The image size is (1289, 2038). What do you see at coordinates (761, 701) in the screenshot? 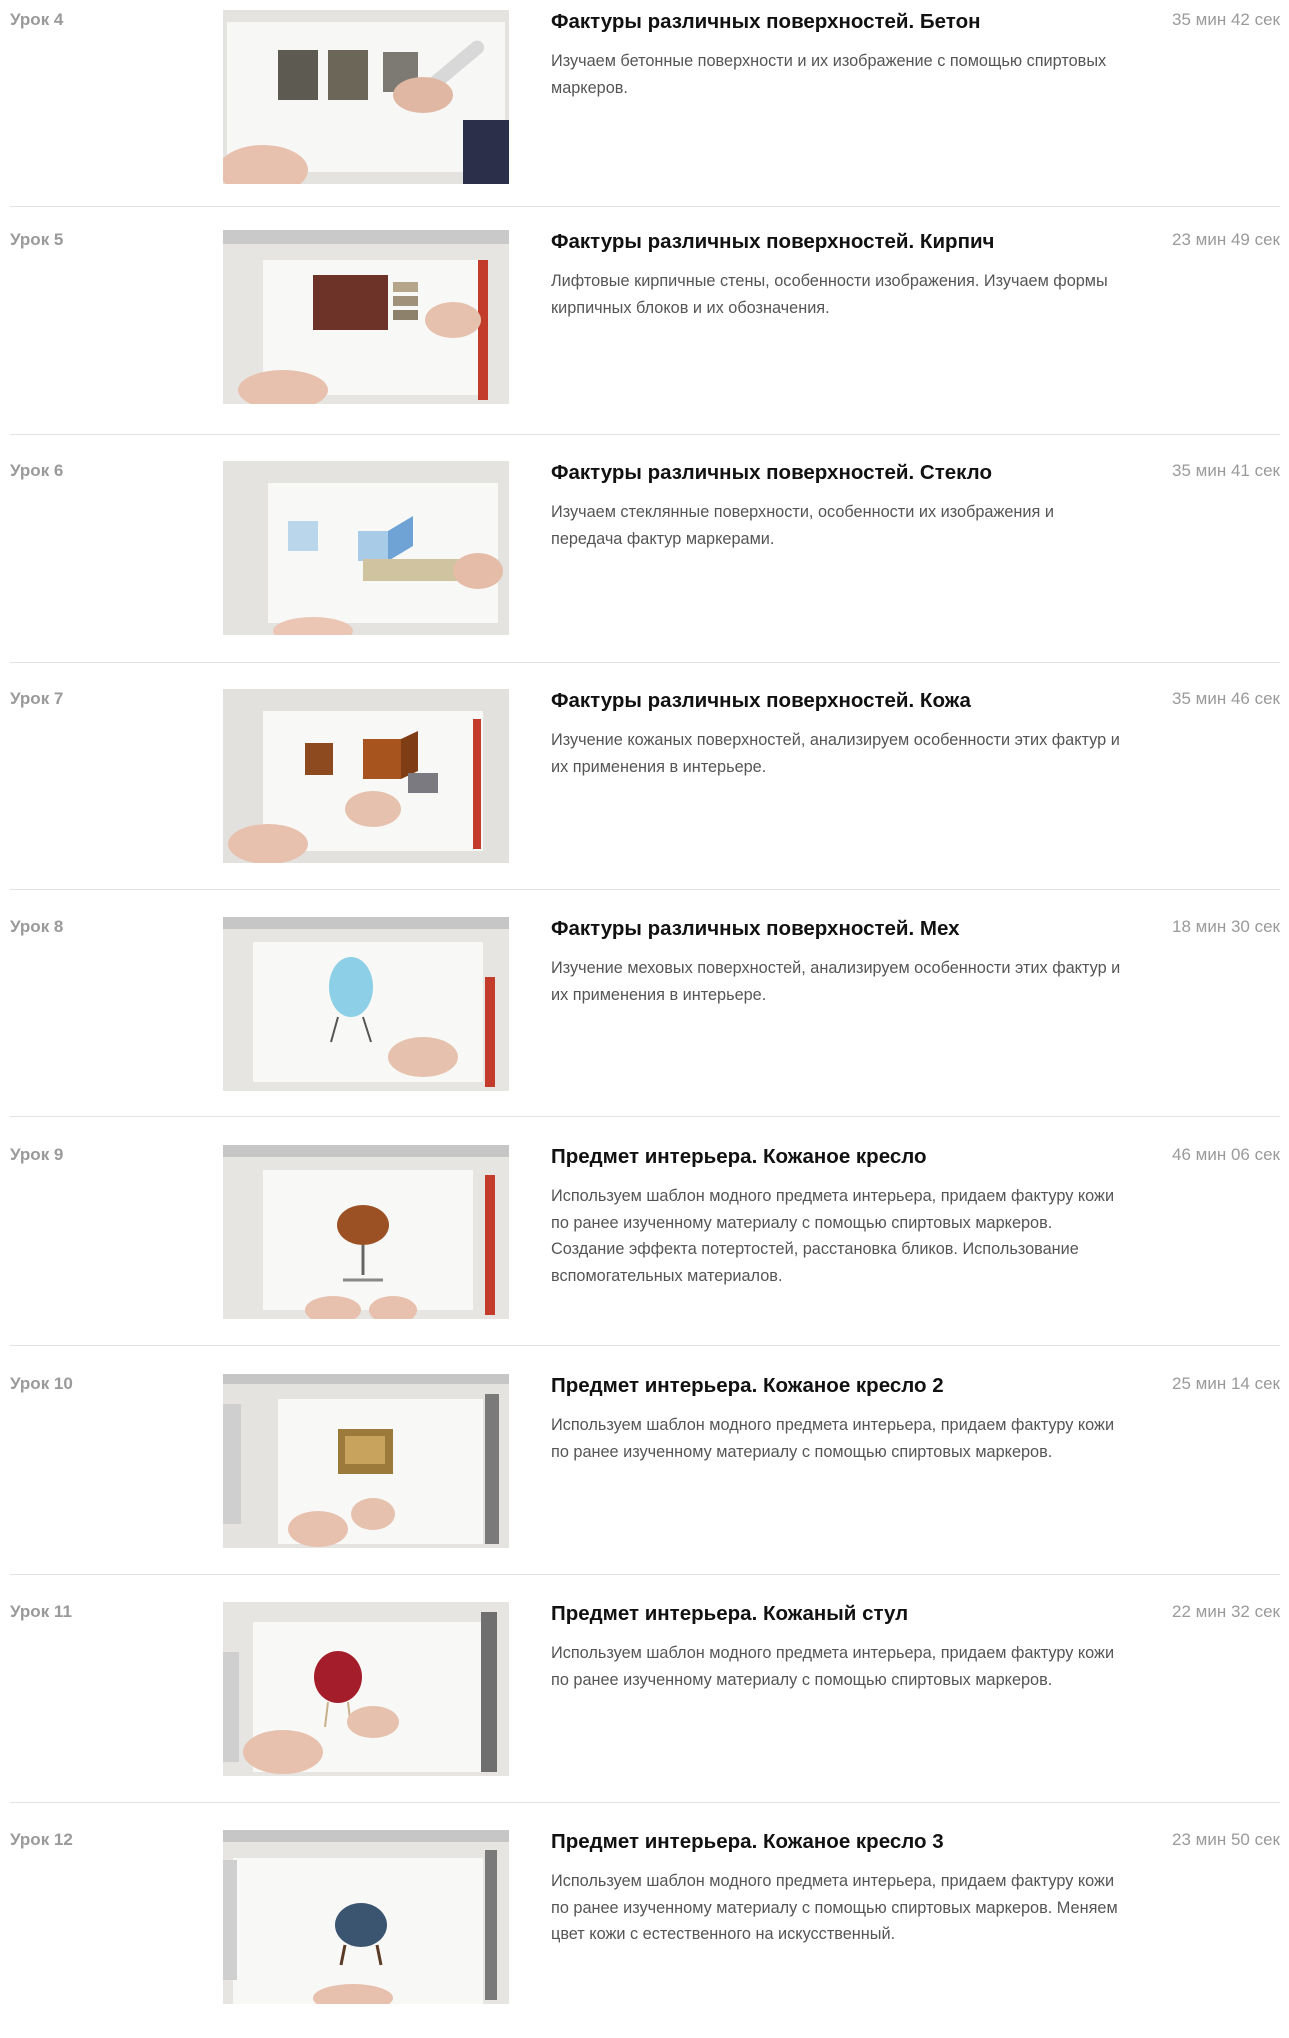
I see `lesson-title: Фактуры различных поверхностей. Кожа` at bounding box center [761, 701].